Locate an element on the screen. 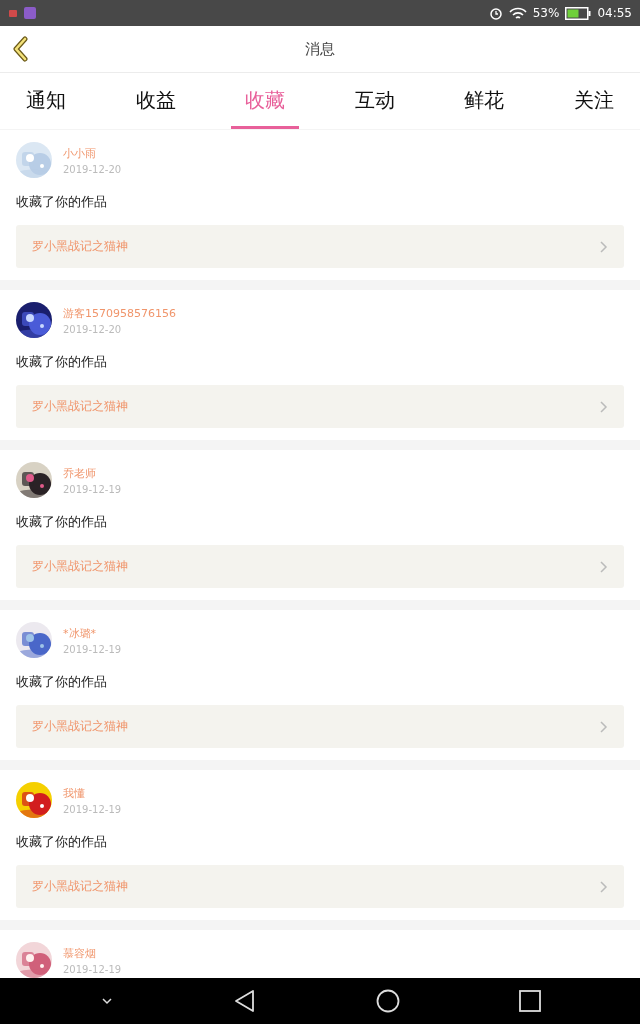 The width and height of the screenshot is (640, 1024). home-icon is located at coordinates (387, 1001).